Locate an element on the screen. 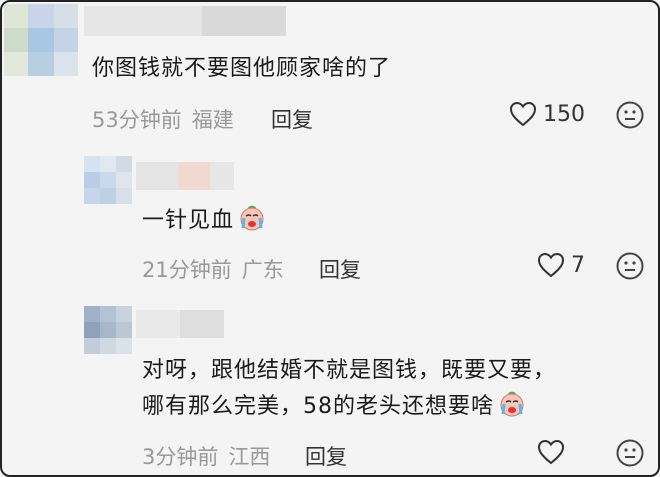 This screenshot has width=660, height=477. comment-text: 你图钱就不要图他顾家啥的了 is located at coordinates (242, 68).